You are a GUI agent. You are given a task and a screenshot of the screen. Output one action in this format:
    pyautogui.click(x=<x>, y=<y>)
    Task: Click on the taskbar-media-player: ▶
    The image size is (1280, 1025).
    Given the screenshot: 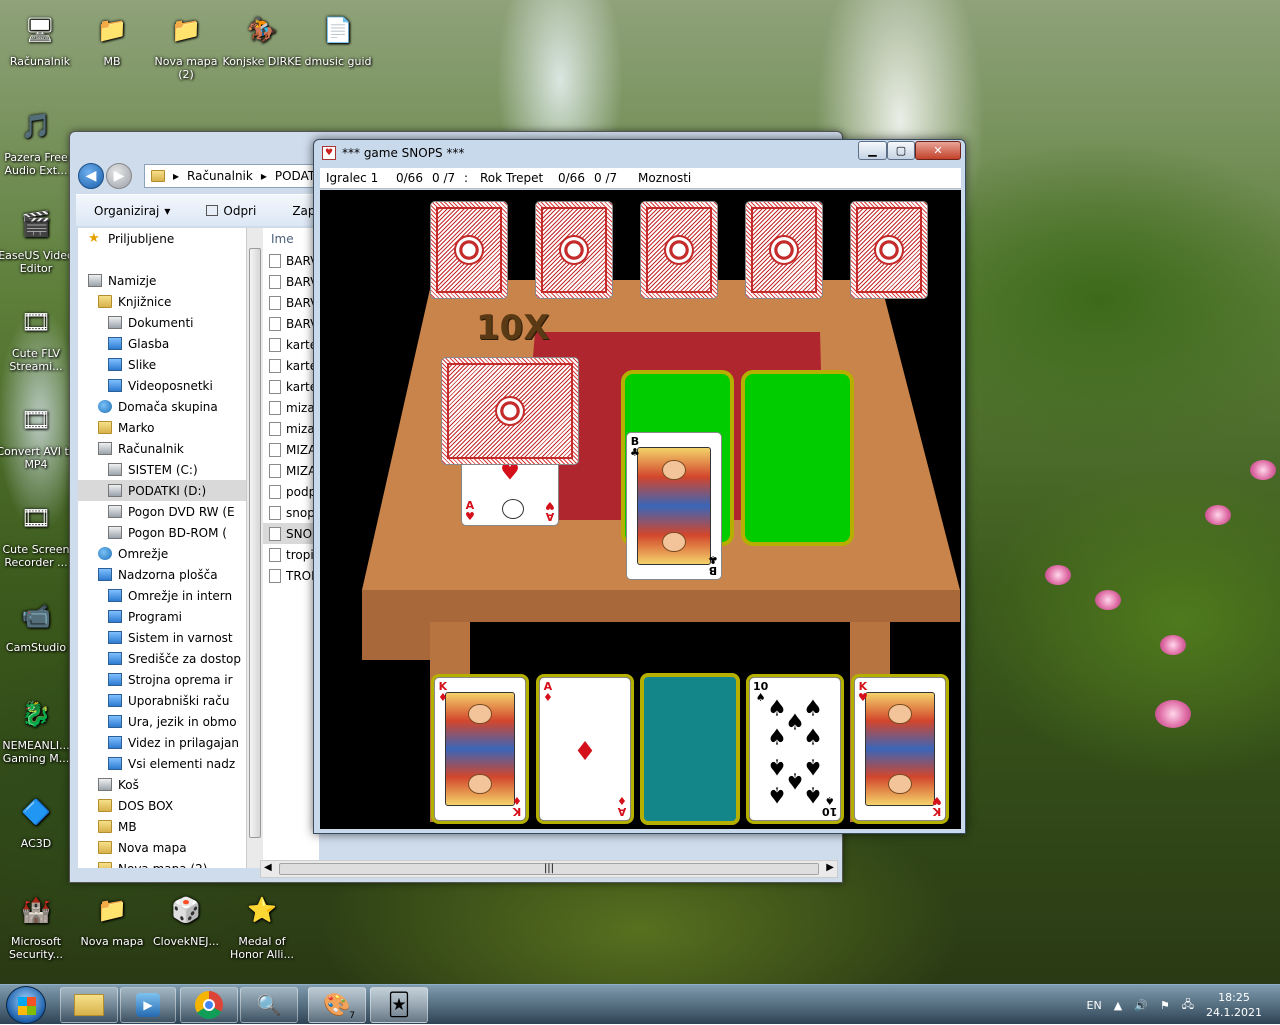 What is the action you would take?
    pyautogui.click(x=148, y=1005)
    